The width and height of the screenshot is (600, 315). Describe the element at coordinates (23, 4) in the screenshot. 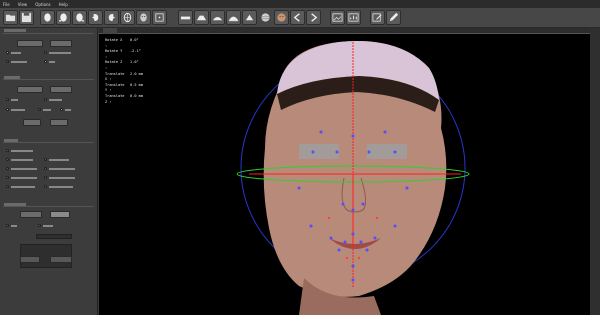

I see `menu-view: View` at that location.